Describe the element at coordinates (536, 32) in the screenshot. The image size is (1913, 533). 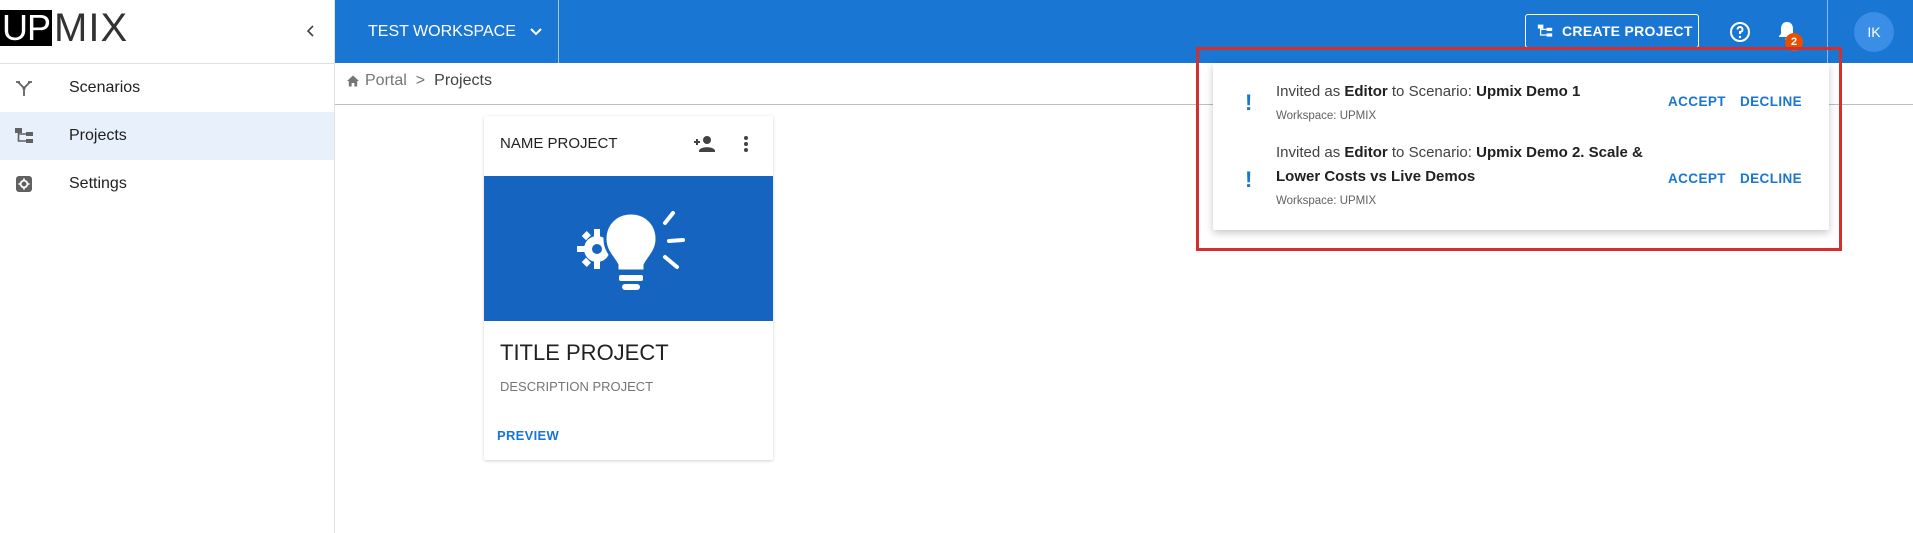
I see `chevron-down-icon` at that location.